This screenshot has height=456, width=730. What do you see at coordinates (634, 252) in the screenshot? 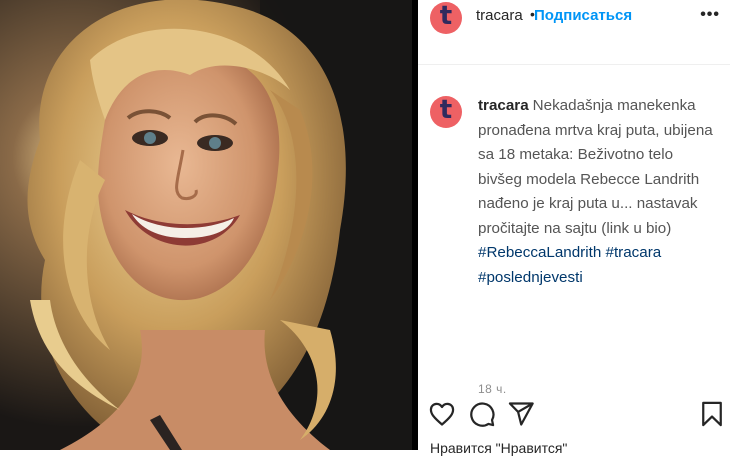
I see `hashtag-link: #tracara` at bounding box center [634, 252].